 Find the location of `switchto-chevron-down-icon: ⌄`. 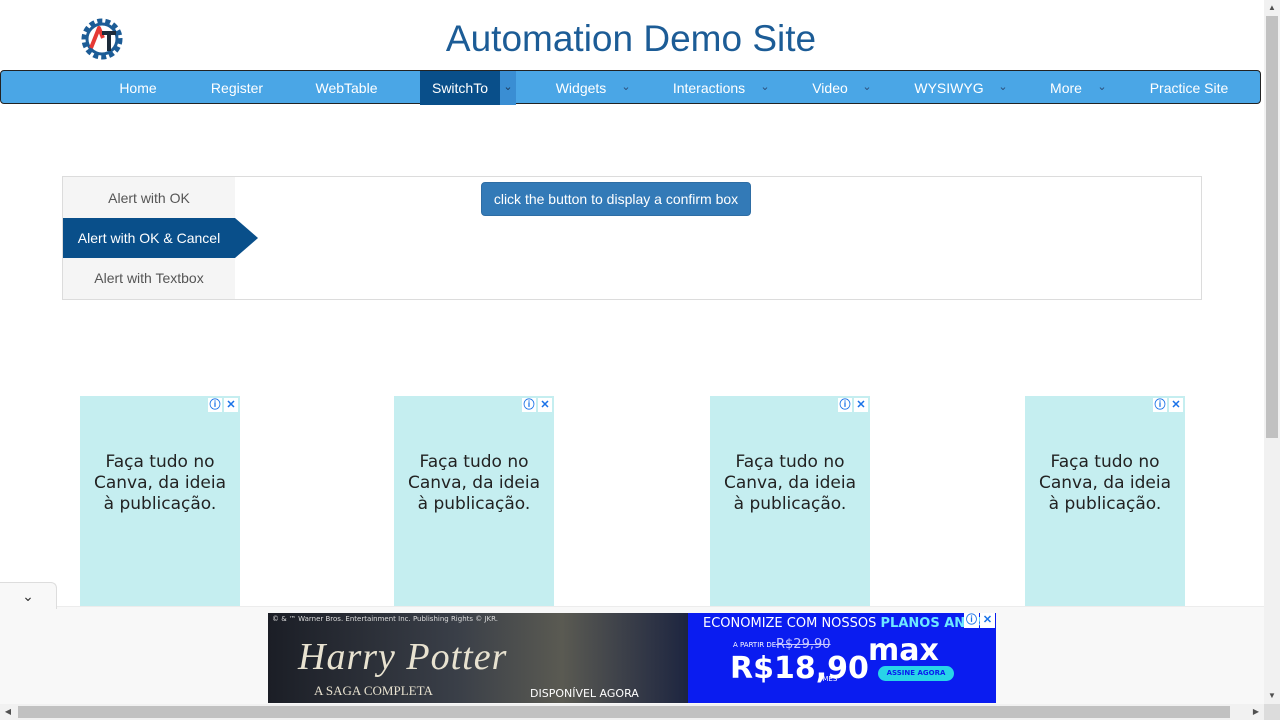

switchto-chevron-down-icon: ⌄ is located at coordinates (508, 88).